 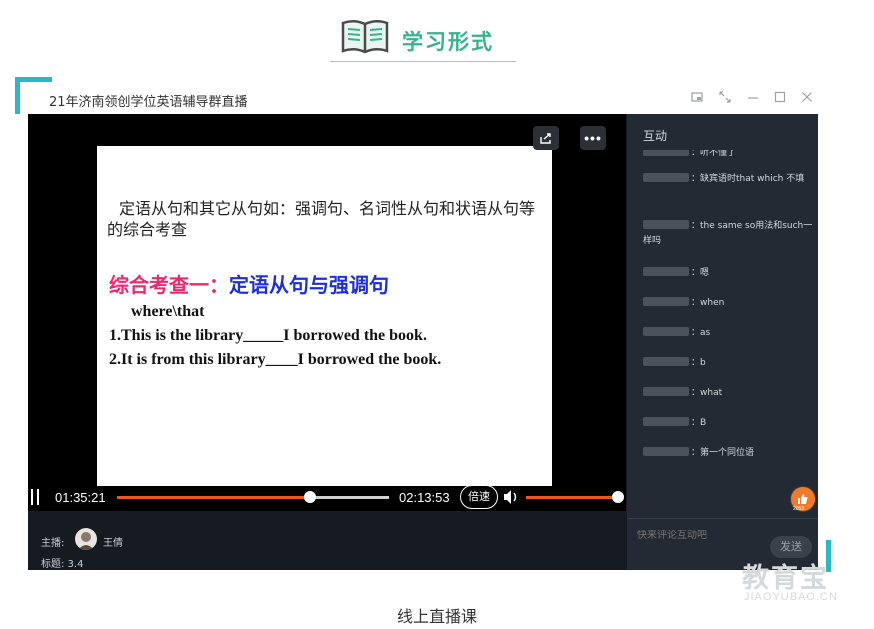 I want to click on avatar, so click(x=86, y=539).